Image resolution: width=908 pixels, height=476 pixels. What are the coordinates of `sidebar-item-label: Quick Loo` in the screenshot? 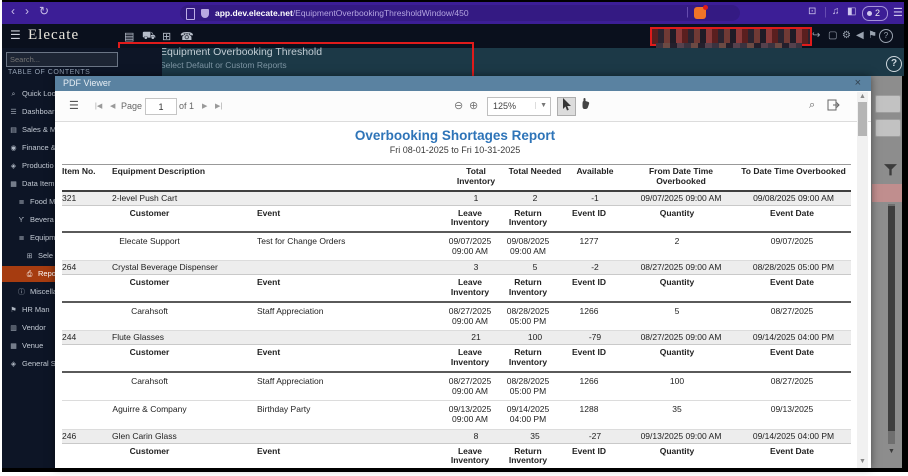 It's located at (39, 93).